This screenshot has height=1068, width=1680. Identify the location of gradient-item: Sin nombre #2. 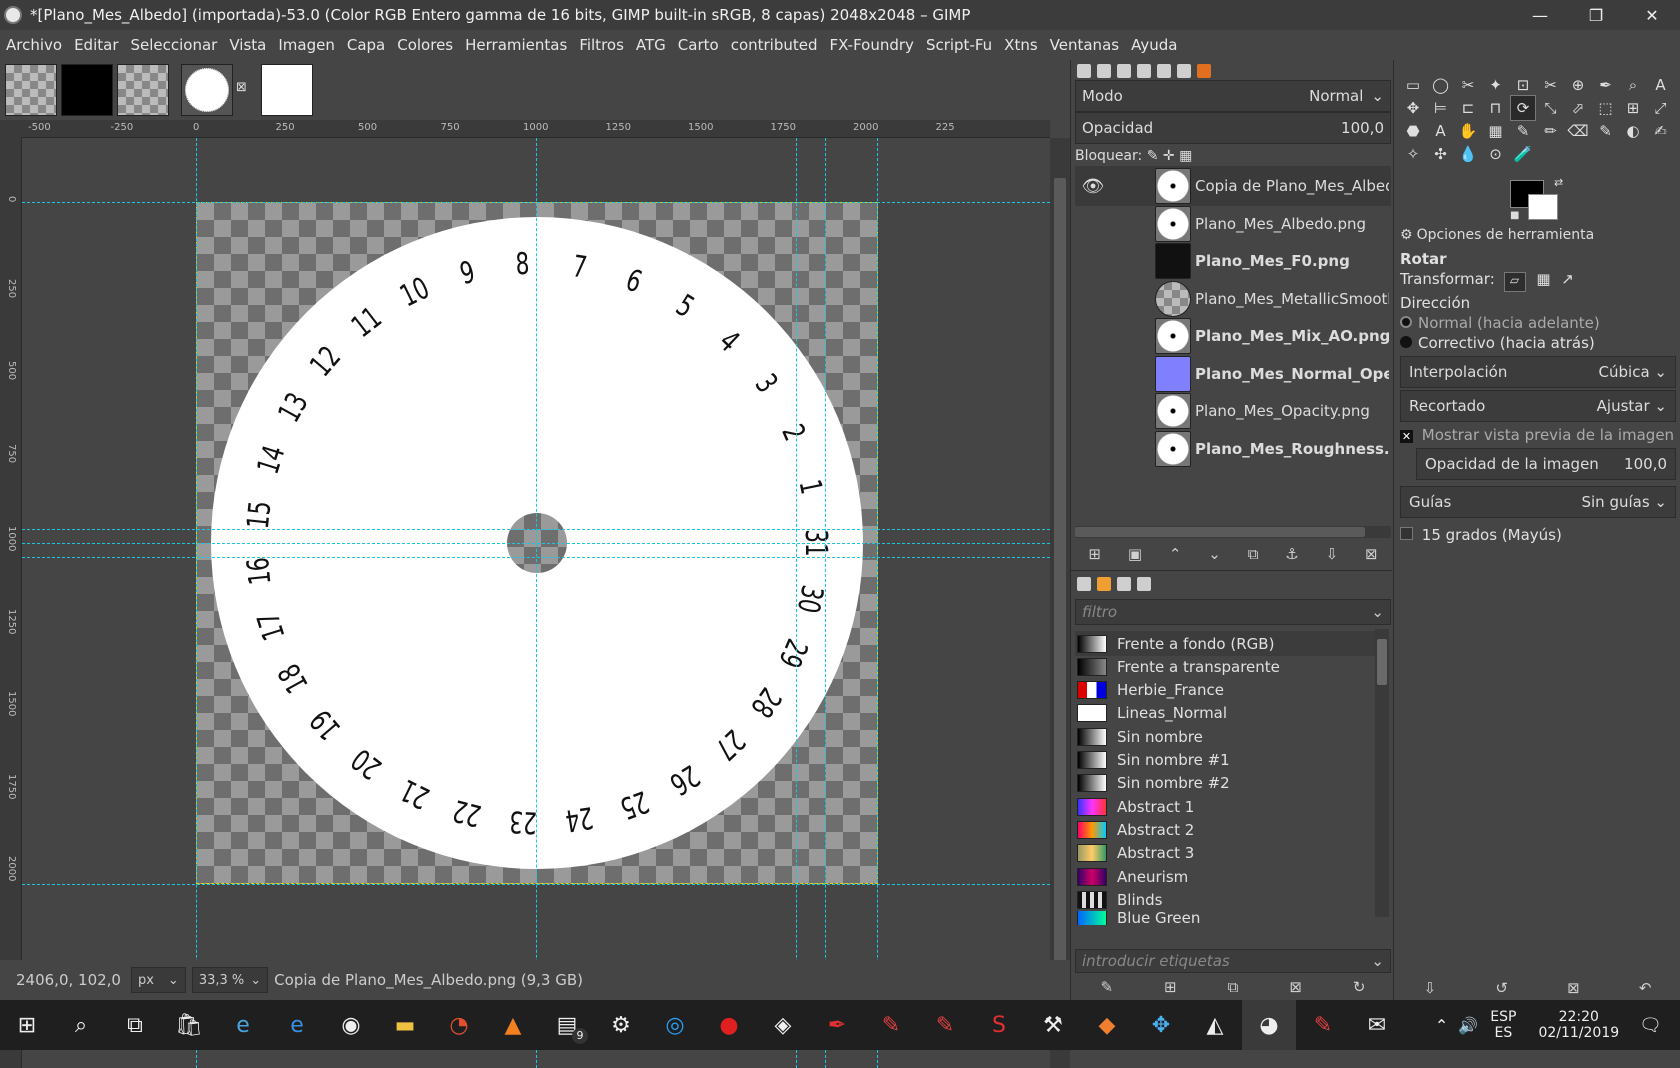
(1225, 783).